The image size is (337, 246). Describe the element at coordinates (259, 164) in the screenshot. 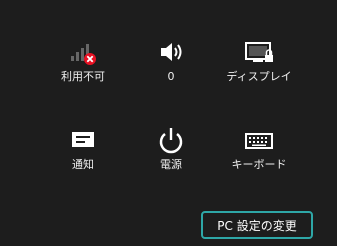

I see `keyboard-label: キーボード` at that location.